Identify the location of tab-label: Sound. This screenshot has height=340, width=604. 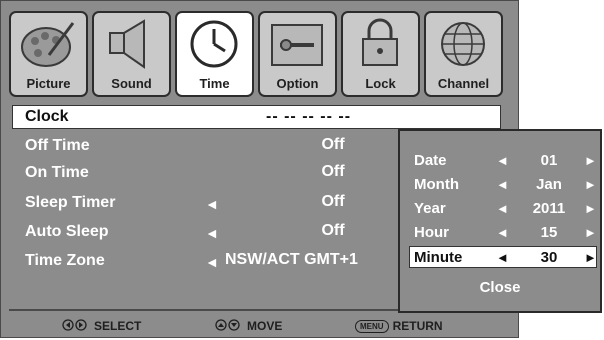
(131, 83).